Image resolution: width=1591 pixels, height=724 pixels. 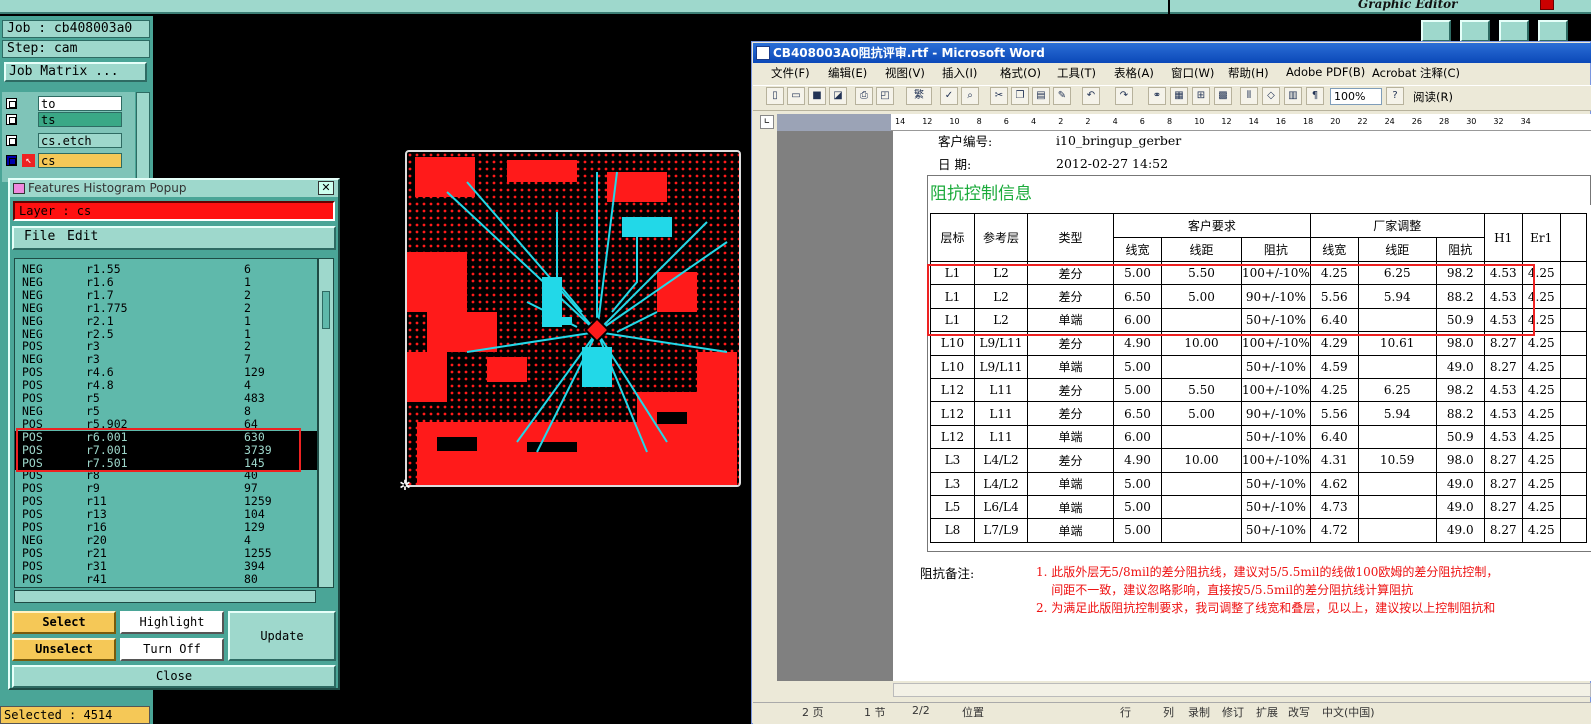 I want to click on histogram-row: POS r4.6 129, so click(x=166, y=372).